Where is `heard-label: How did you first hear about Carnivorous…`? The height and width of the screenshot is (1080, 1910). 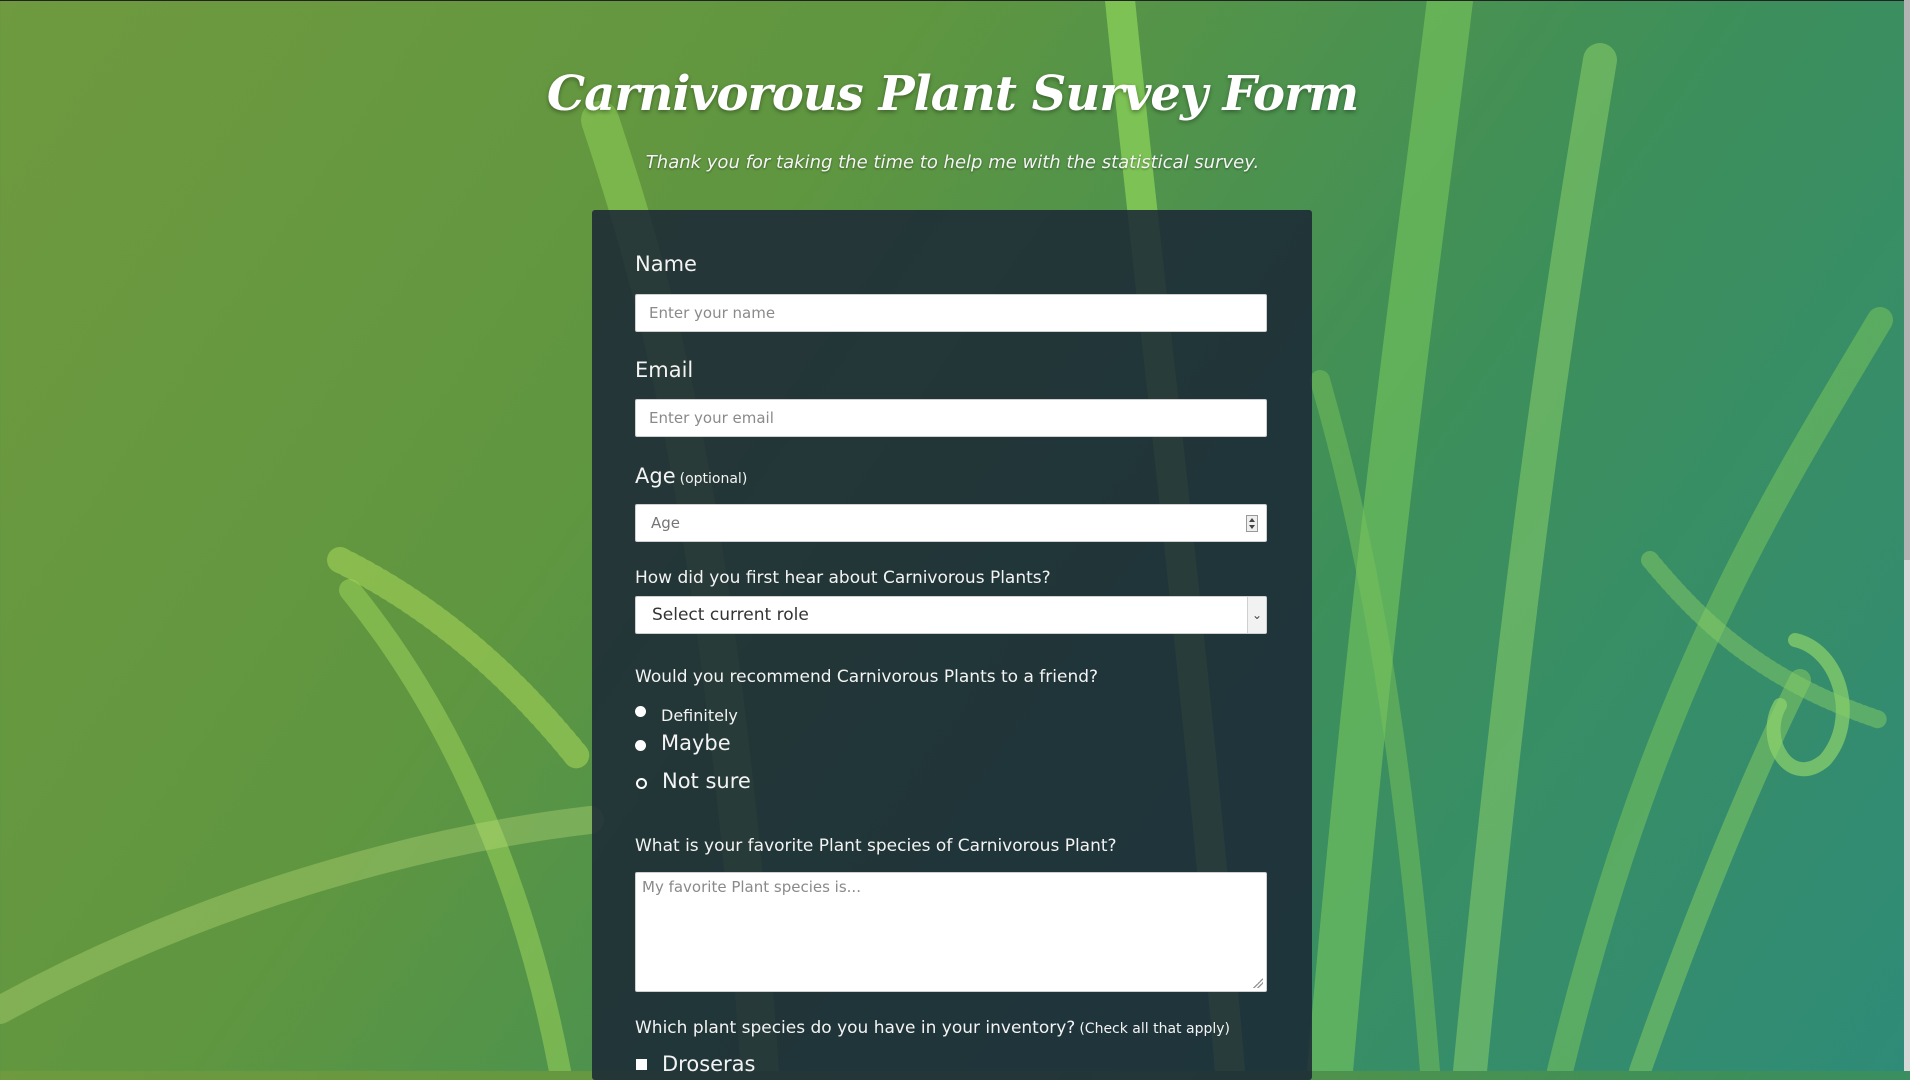 heard-label: How did you first hear about Carnivorous… is located at coordinates (843, 578).